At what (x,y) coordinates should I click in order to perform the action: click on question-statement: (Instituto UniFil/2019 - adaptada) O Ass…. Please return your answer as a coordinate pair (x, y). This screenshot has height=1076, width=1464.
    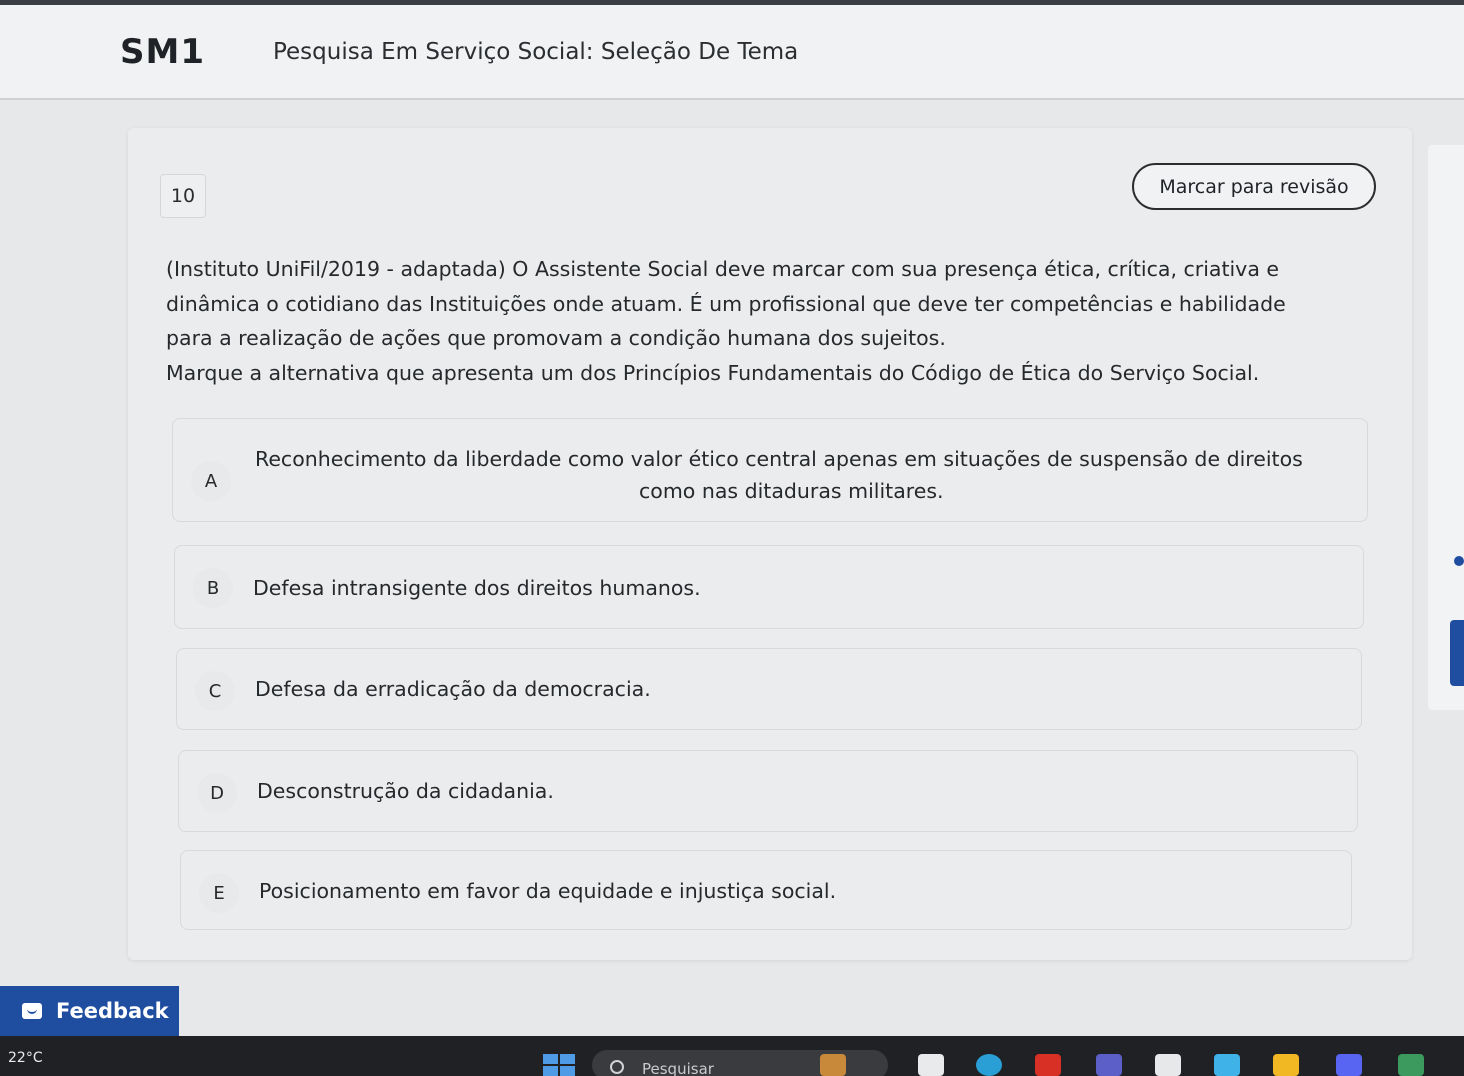
    Looking at the image, I should click on (761, 321).